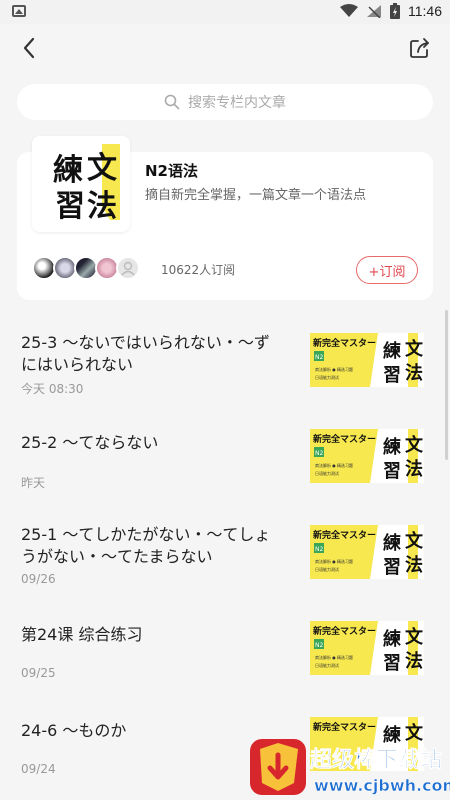 This screenshot has height=800, width=450. What do you see at coordinates (425, 11) in the screenshot?
I see `status-time: 11:46` at bounding box center [425, 11].